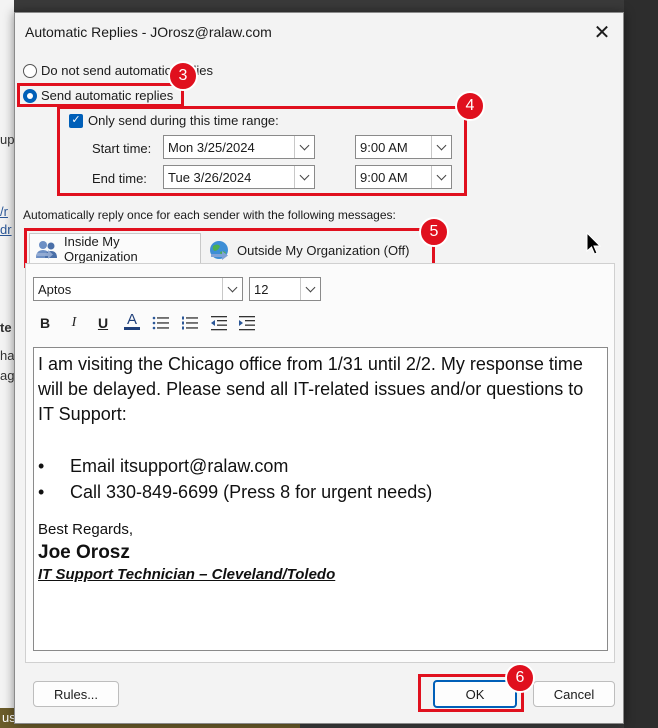 Image resolution: width=658 pixels, height=728 pixels. What do you see at coordinates (520, 678) in the screenshot?
I see `annotation-badge-6: 6` at bounding box center [520, 678].